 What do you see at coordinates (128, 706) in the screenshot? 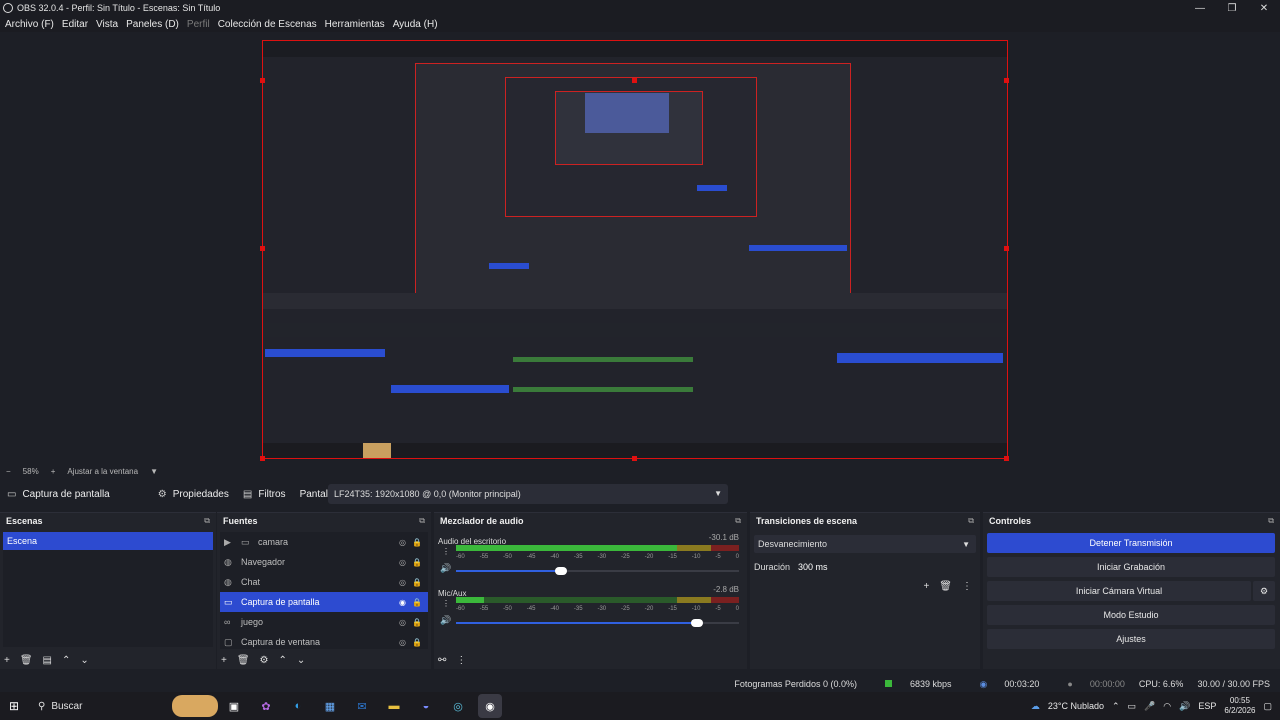
I see `taskbar-search: ⚲ Buscar` at bounding box center [128, 706].